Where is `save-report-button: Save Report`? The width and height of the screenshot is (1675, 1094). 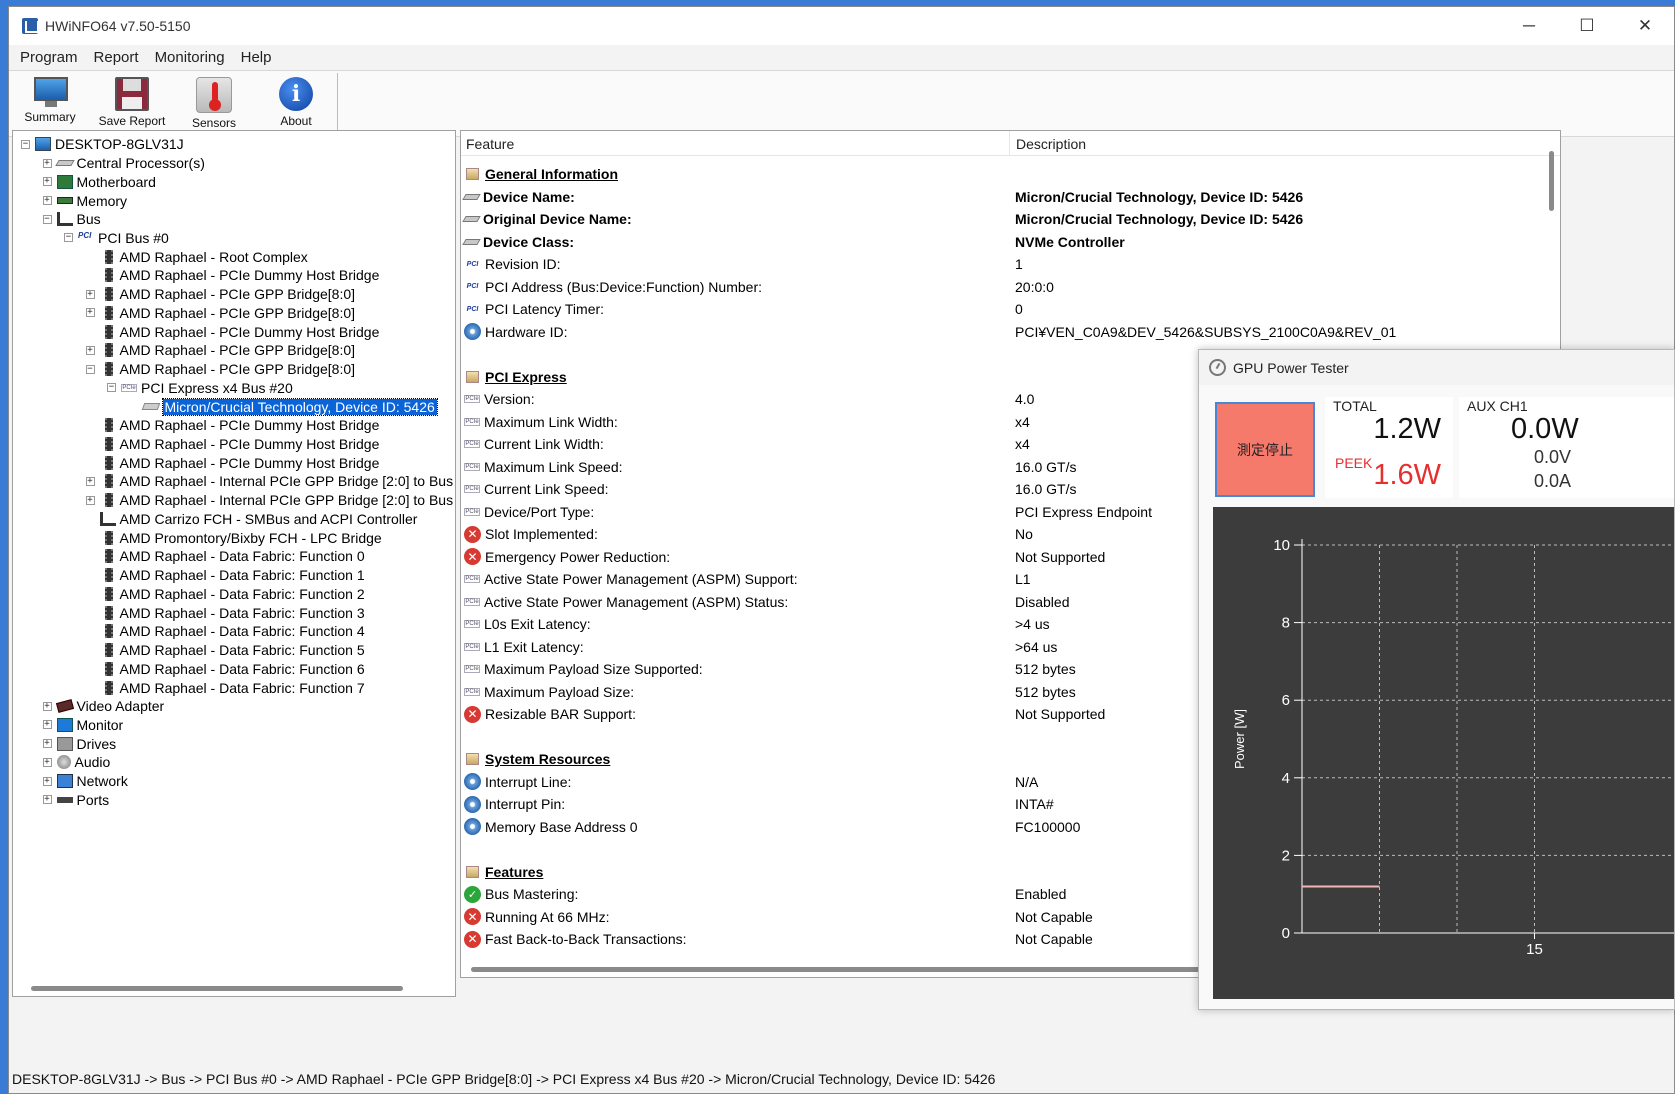
save-report-button: Save Report is located at coordinates (132, 103).